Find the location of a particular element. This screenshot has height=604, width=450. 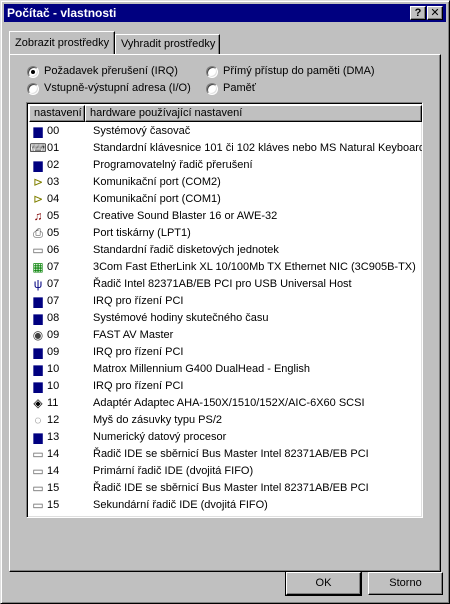

tab-view-resources: Zobrazit prostředky is located at coordinates (62, 42).